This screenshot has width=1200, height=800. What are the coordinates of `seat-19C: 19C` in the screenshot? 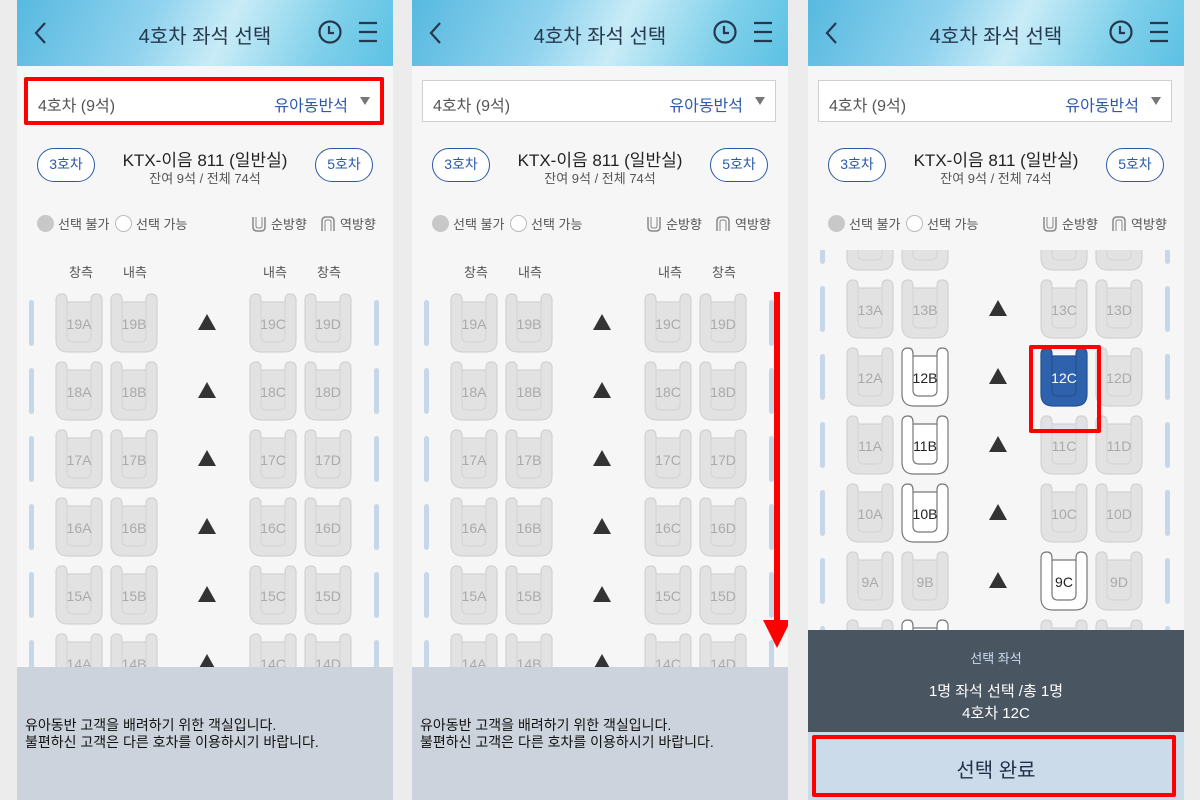 It's located at (668, 323).